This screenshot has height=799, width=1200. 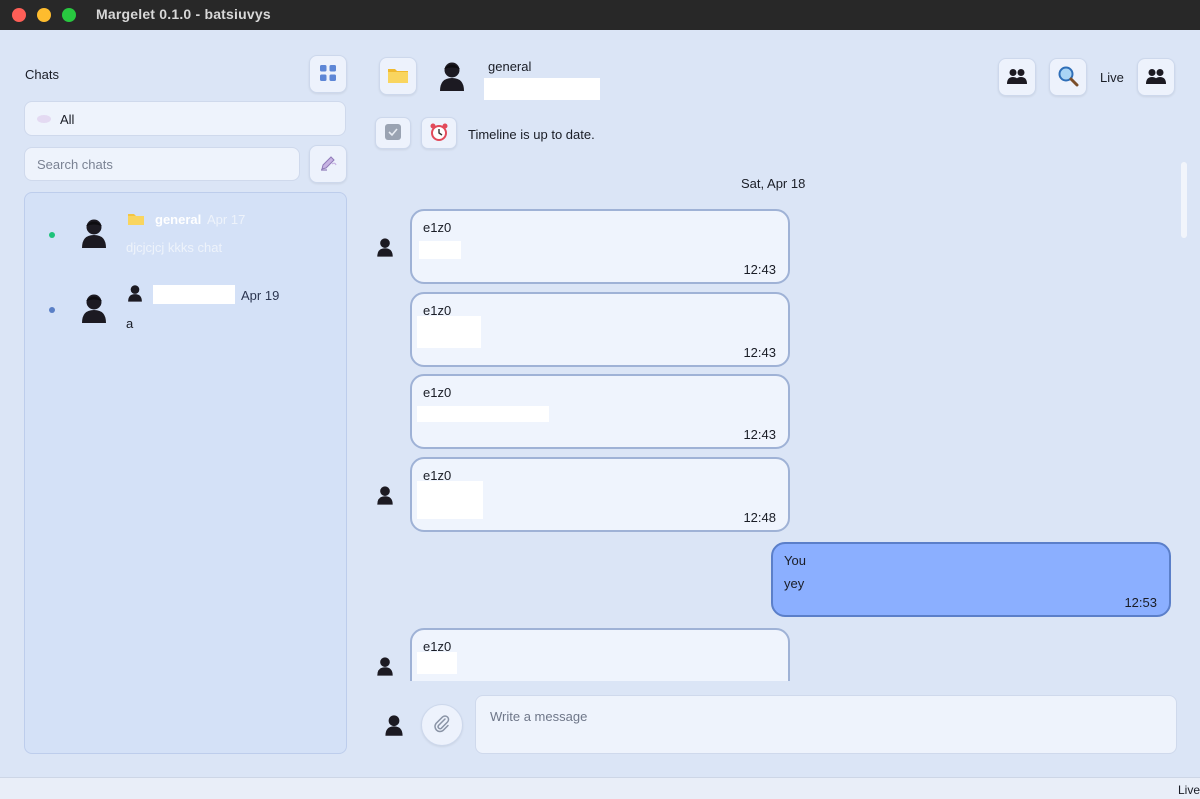 I want to click on redacted-chat-subtitle, so click(x=542, y=89).